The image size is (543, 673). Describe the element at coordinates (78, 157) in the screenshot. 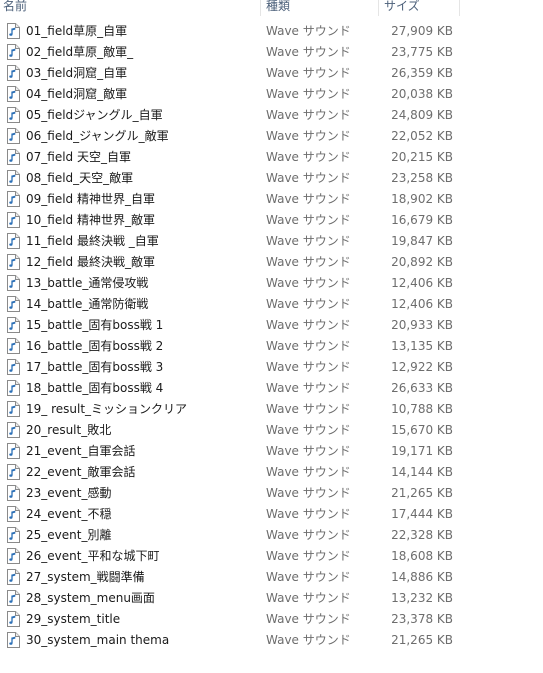

I see `file-name: 07_field 天空_自軍` at that location.